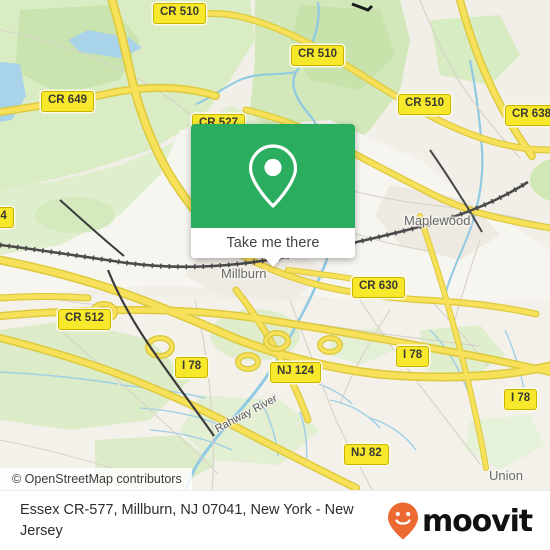 The image size is (550, 550). I want to click on osm-attribution: © OpenStreetMap contributors, so click(96, 479).